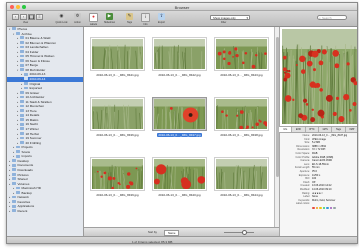 Image resolution: width=359 pixels, height=250 pixels. What do you see at coordinates (179, 195) in the screenshot?
I see `thumbnail-caption: 2010-06-13_0…_IMG_8440.jpg` at bounding box center [179, 195].